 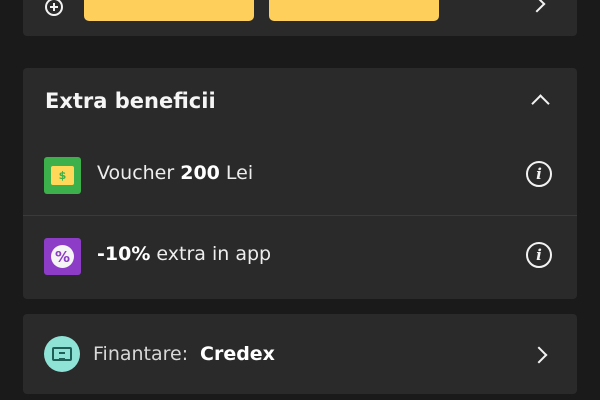 I want to click on ticket-icon: $, so click(x=62, y=175).